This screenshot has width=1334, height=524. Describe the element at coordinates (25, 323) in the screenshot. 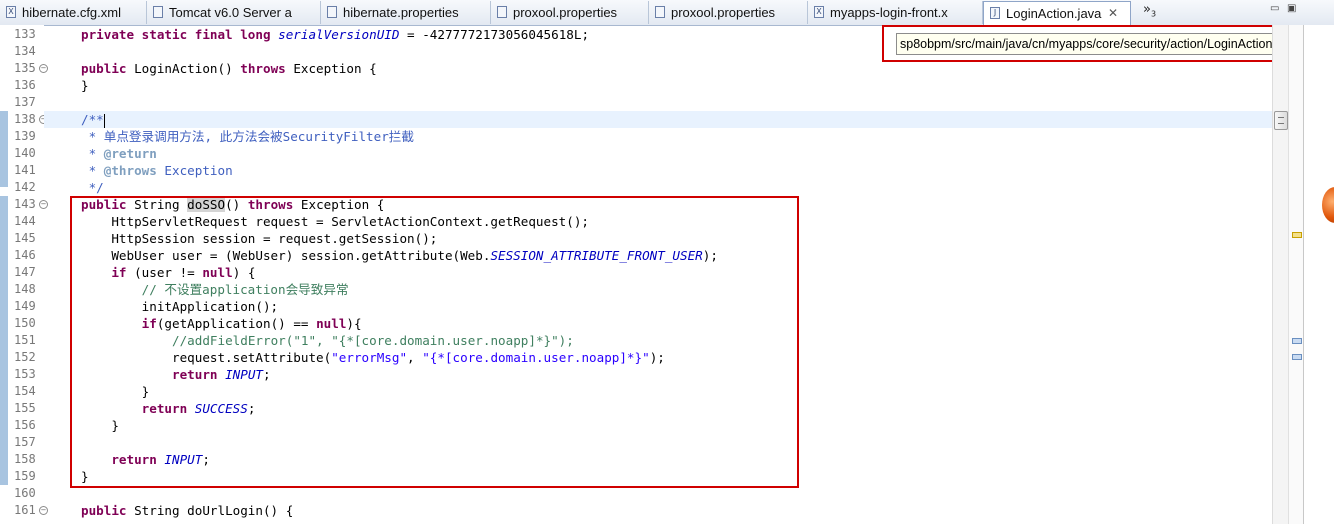

I see `line-number: 150` at that location.